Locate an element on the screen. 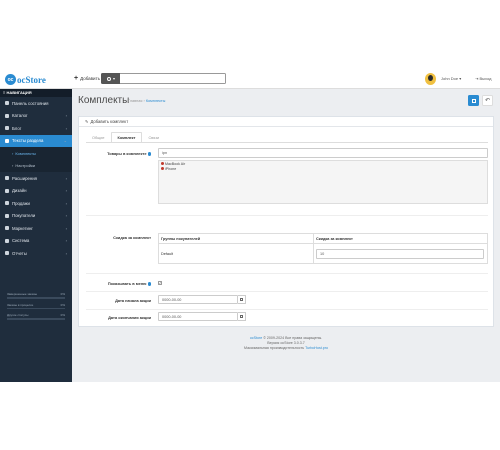 The height and width of the screenshot is (450, 500). user-menu: John Doe ▾ is located at coordinates (451, 78).